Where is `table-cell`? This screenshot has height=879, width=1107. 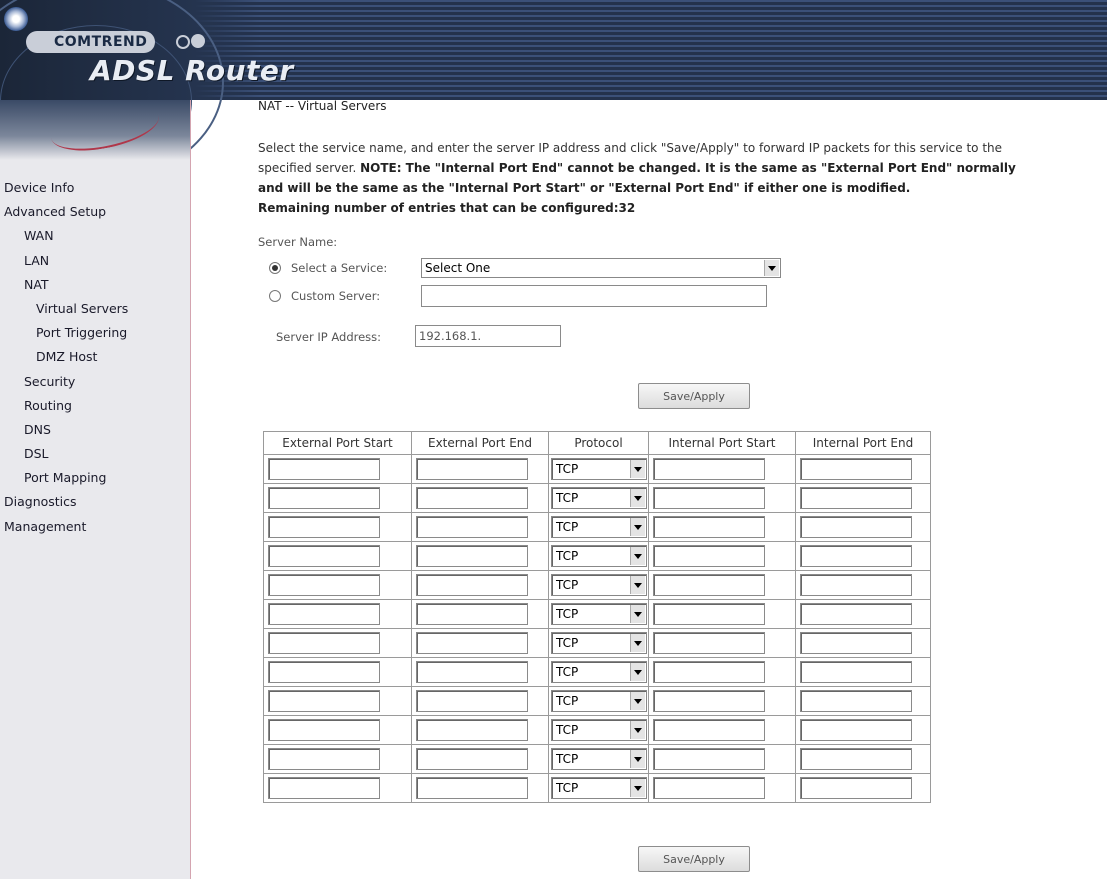
table-cell is located at coordinates (480, 759).